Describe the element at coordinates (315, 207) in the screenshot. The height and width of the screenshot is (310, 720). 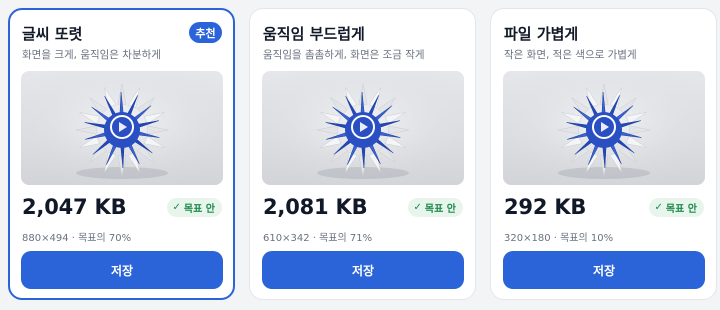
I see `file-size: 2,081 KB` at that location.